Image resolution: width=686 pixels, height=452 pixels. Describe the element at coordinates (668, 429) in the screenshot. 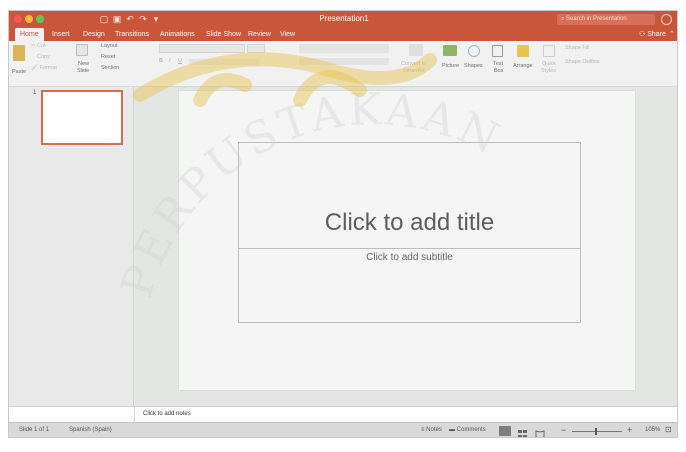

I see `fit-to-window-icon: ⊡` at that location.